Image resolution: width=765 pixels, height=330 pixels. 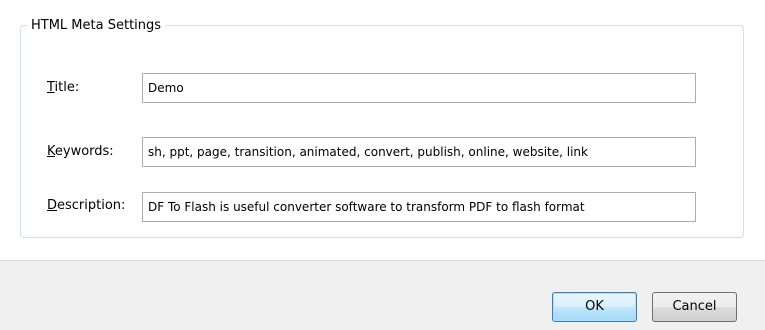 I want to click on ok-button: OK, so click(x=594, y=307).